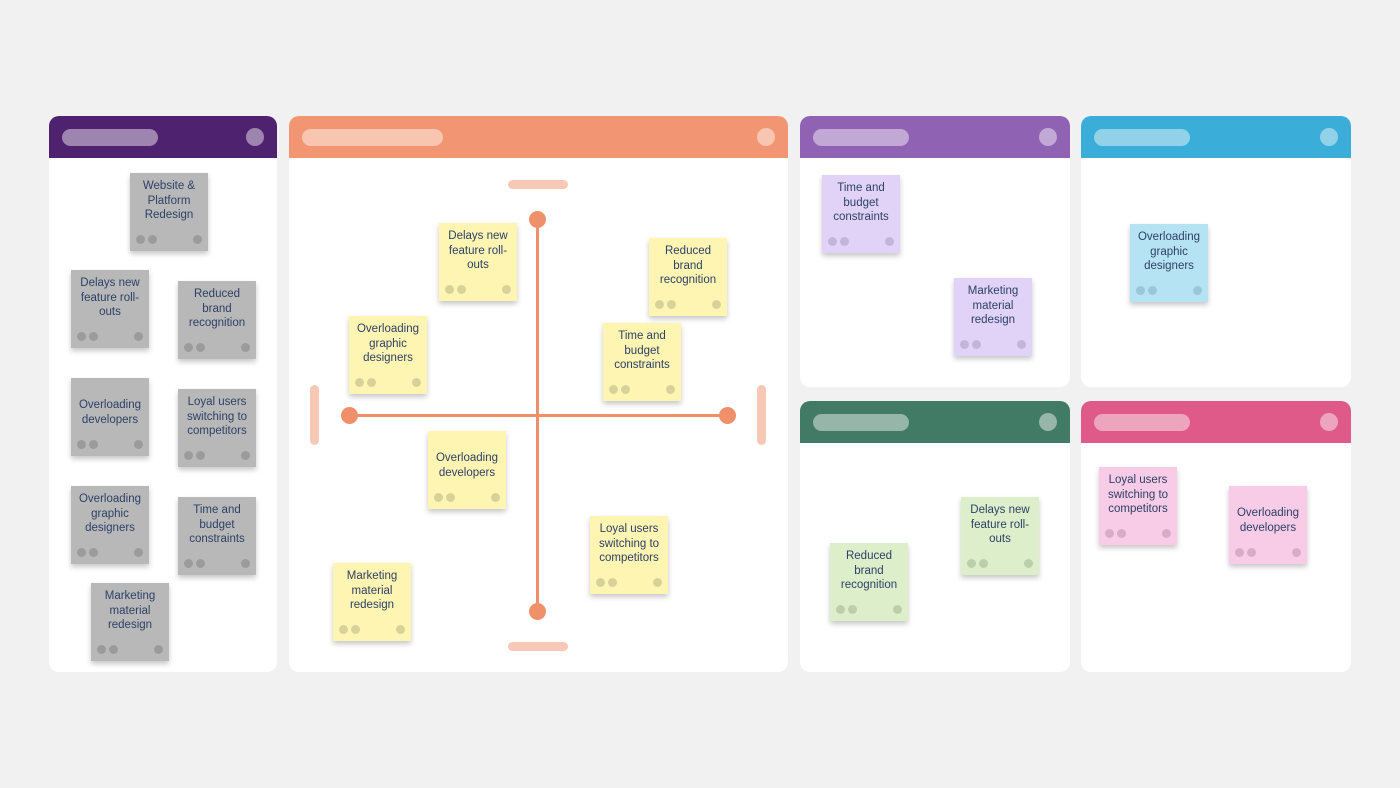  What do you see at coordinates (935, 422) in the screenshot?
I see `green-panel-header` at bounding box center [935, 422].